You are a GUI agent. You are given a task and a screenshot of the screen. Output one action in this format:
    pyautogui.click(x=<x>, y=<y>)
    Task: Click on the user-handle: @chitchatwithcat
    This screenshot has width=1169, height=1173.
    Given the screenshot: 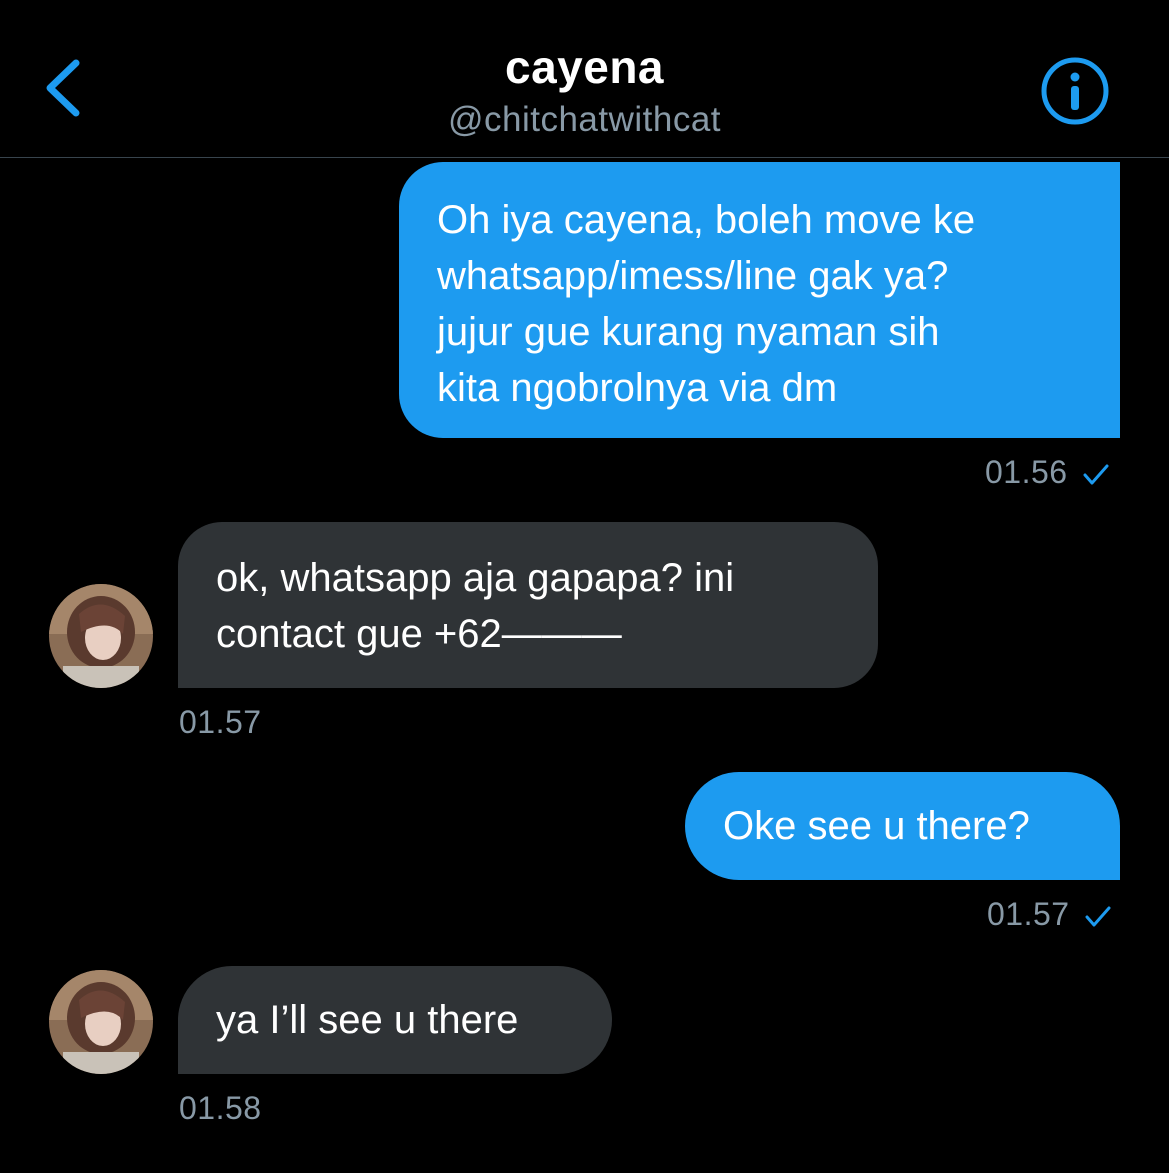 What is the action you would take?
    pyautogui.click(x=584, y=119)
    